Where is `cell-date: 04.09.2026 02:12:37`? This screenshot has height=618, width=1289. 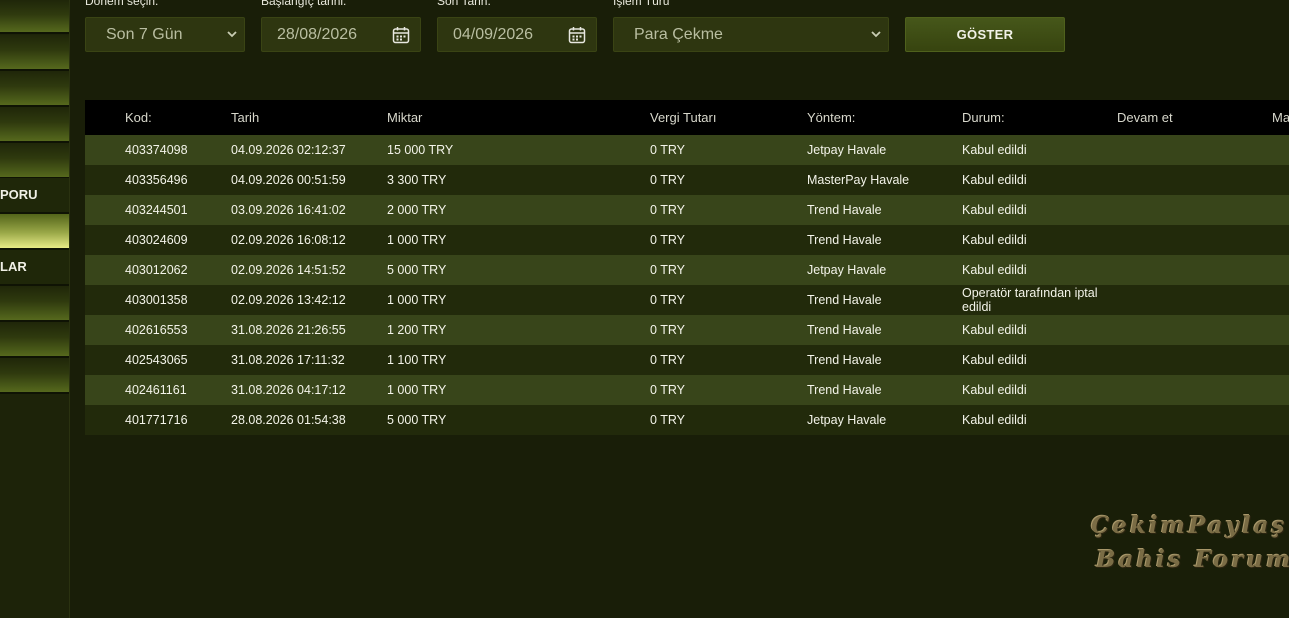
cell-date: 04.09.2026 02:12:37 is located at coordinates (288, 150).